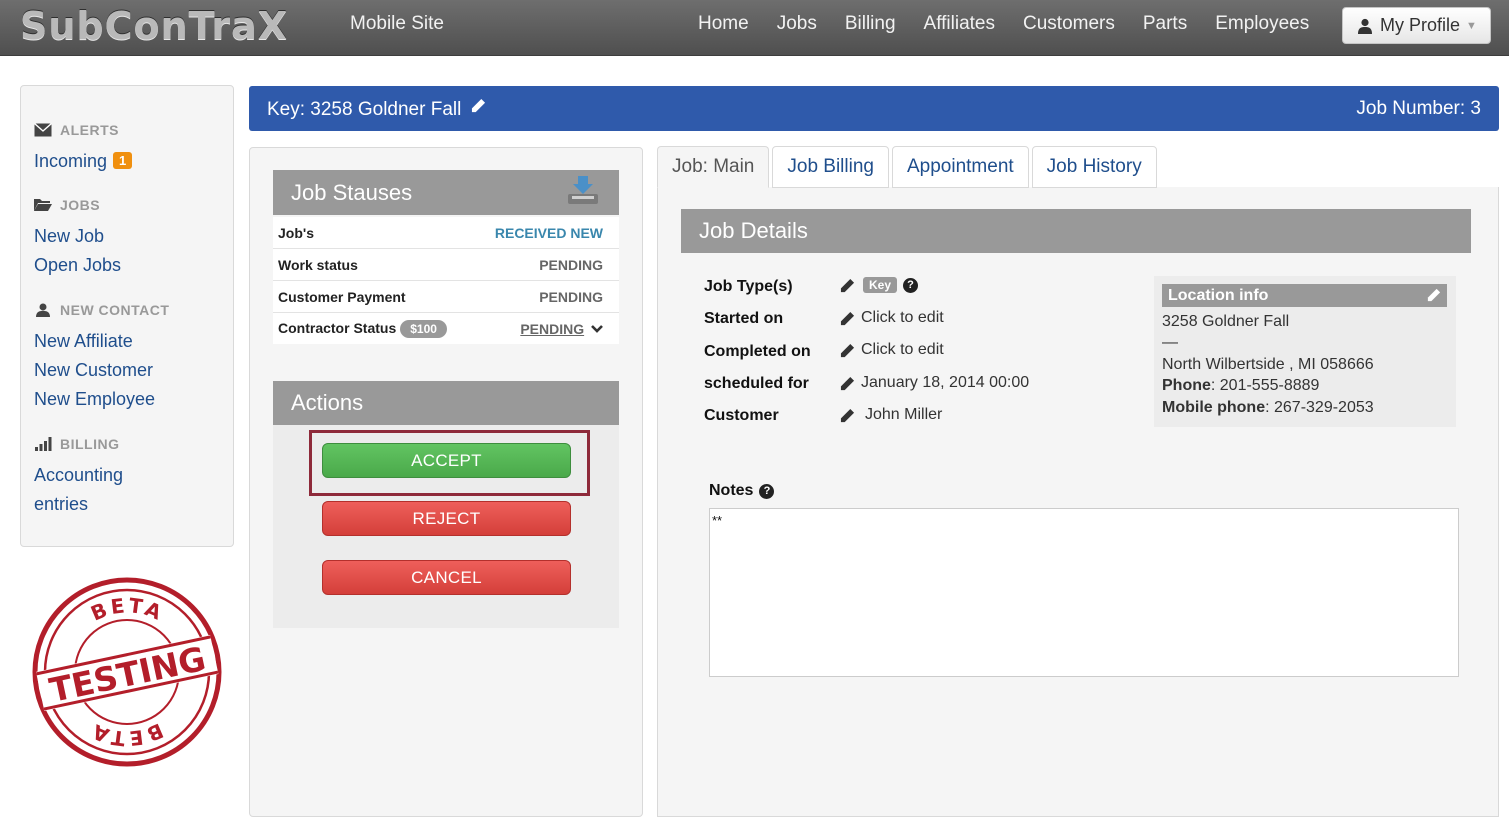 This screenshot has width=1509, height=817. Describe the element at coordinates (757, 351) in the screenshot. I see `completed-on-label: Completed on` at that location.